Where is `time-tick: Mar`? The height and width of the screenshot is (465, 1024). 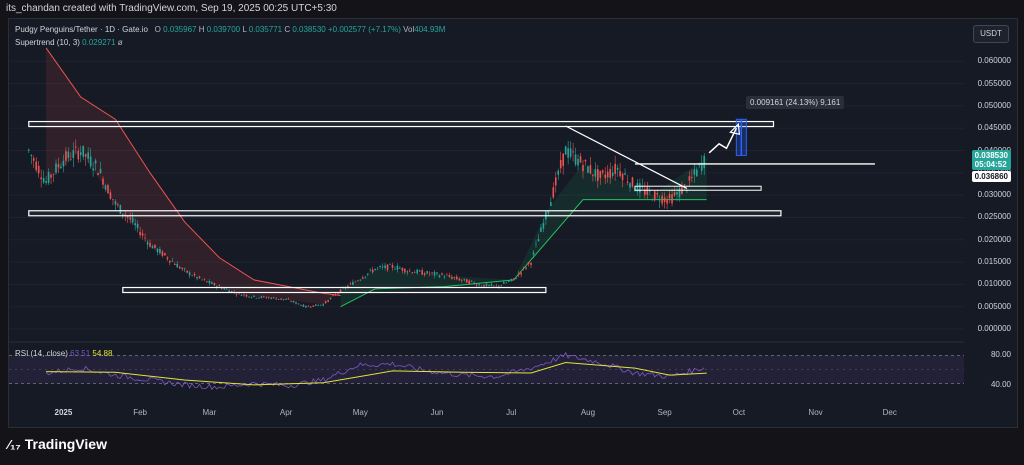
time-tick: Mar is located at coordinates (209, 412).